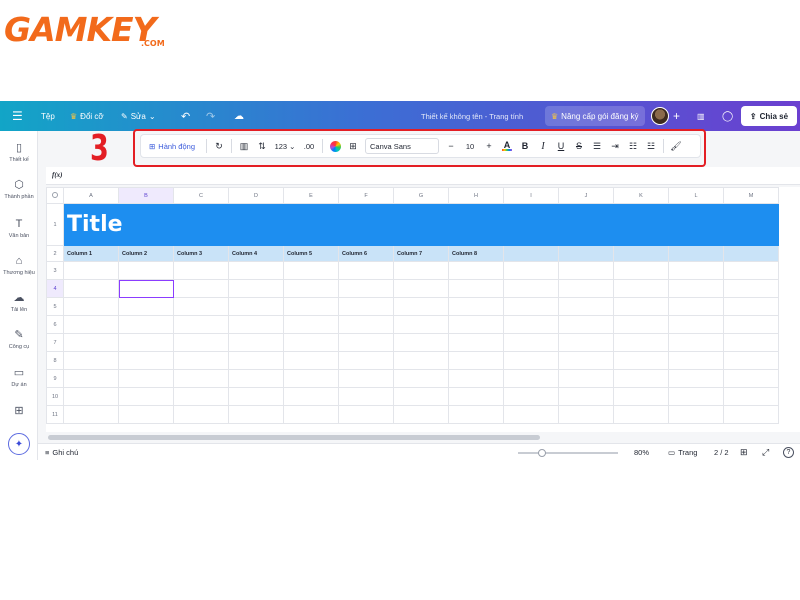 Image resolution: width=800 pixels, height=600 pixels. What do you see at coordinates (744, 452) in the screenshot?
I see `grid-view-icon: ⊞` at bounding box center [744, 452].